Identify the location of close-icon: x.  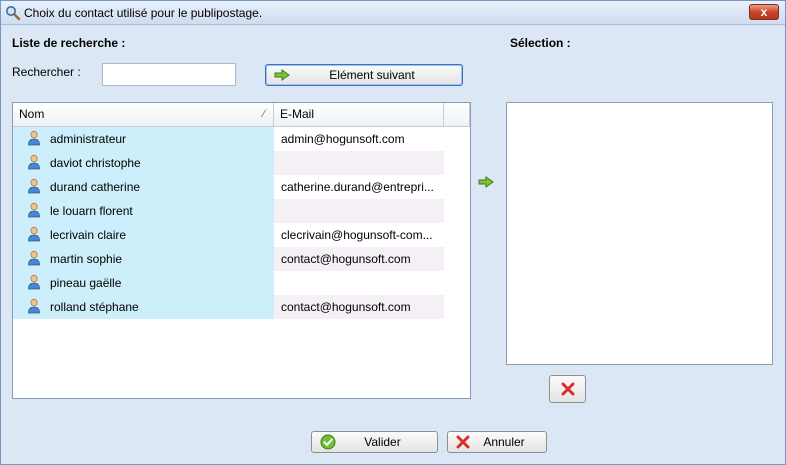
(764, 12).